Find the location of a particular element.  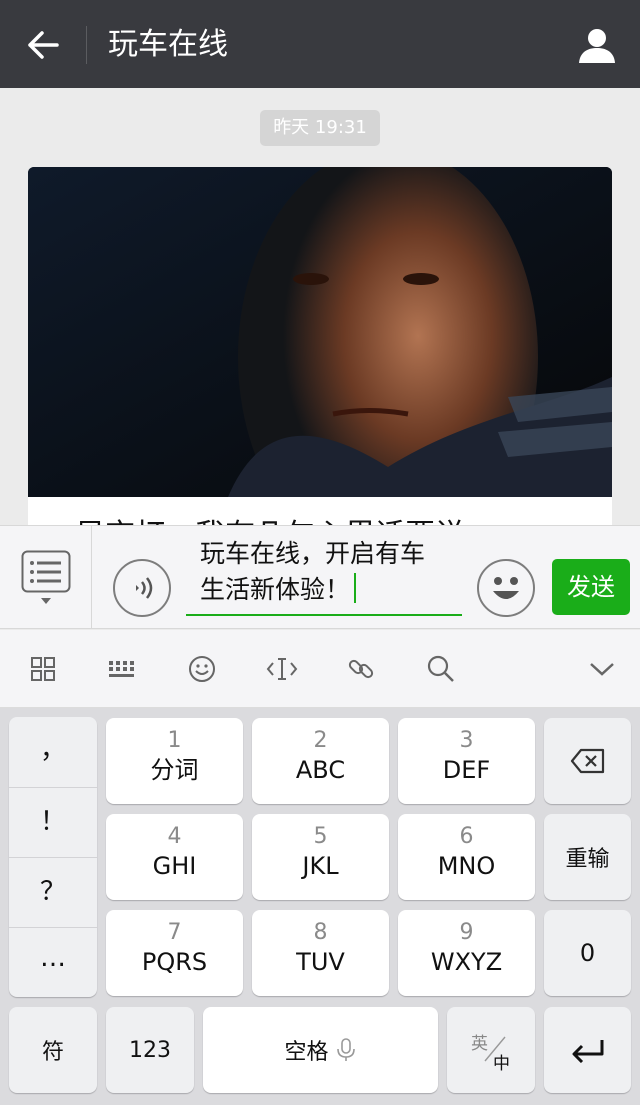

key-4: 4 GHI is located at coordinates (174, 857).